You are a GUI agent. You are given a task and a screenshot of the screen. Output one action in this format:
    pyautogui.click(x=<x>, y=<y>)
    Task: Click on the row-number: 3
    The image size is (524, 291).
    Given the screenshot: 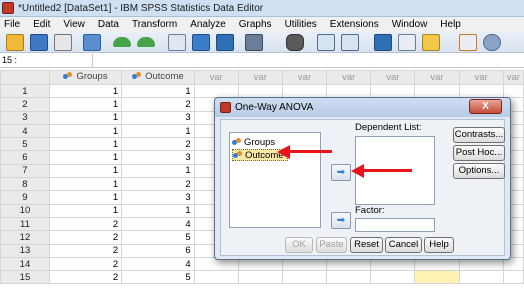 What is the action you would take?
    pyautogui.click(x=25, y=117)
    